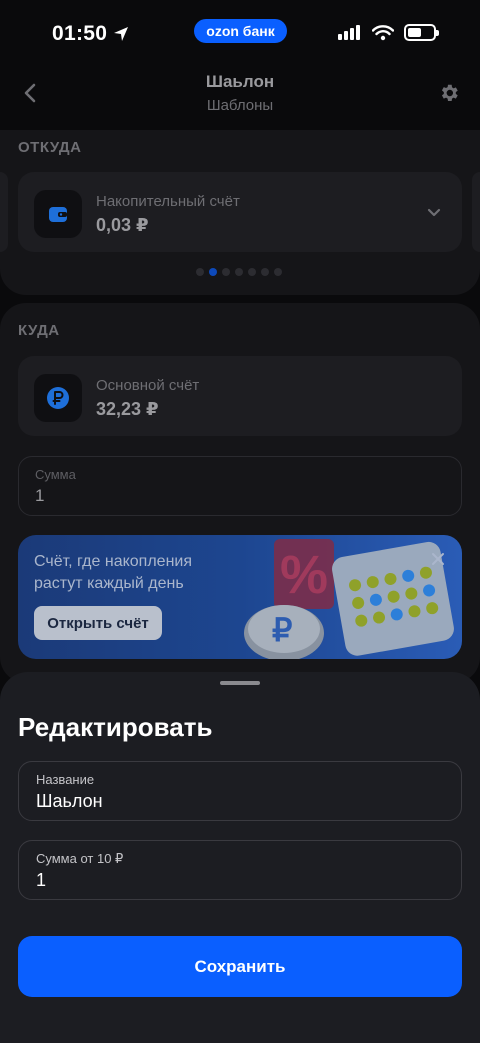 Image resolution: width=480 pixels, height=1043 pixels. Describe the element at coordinates (476, 212) in the screenshot. I see `next-account-card-peek` at that location.